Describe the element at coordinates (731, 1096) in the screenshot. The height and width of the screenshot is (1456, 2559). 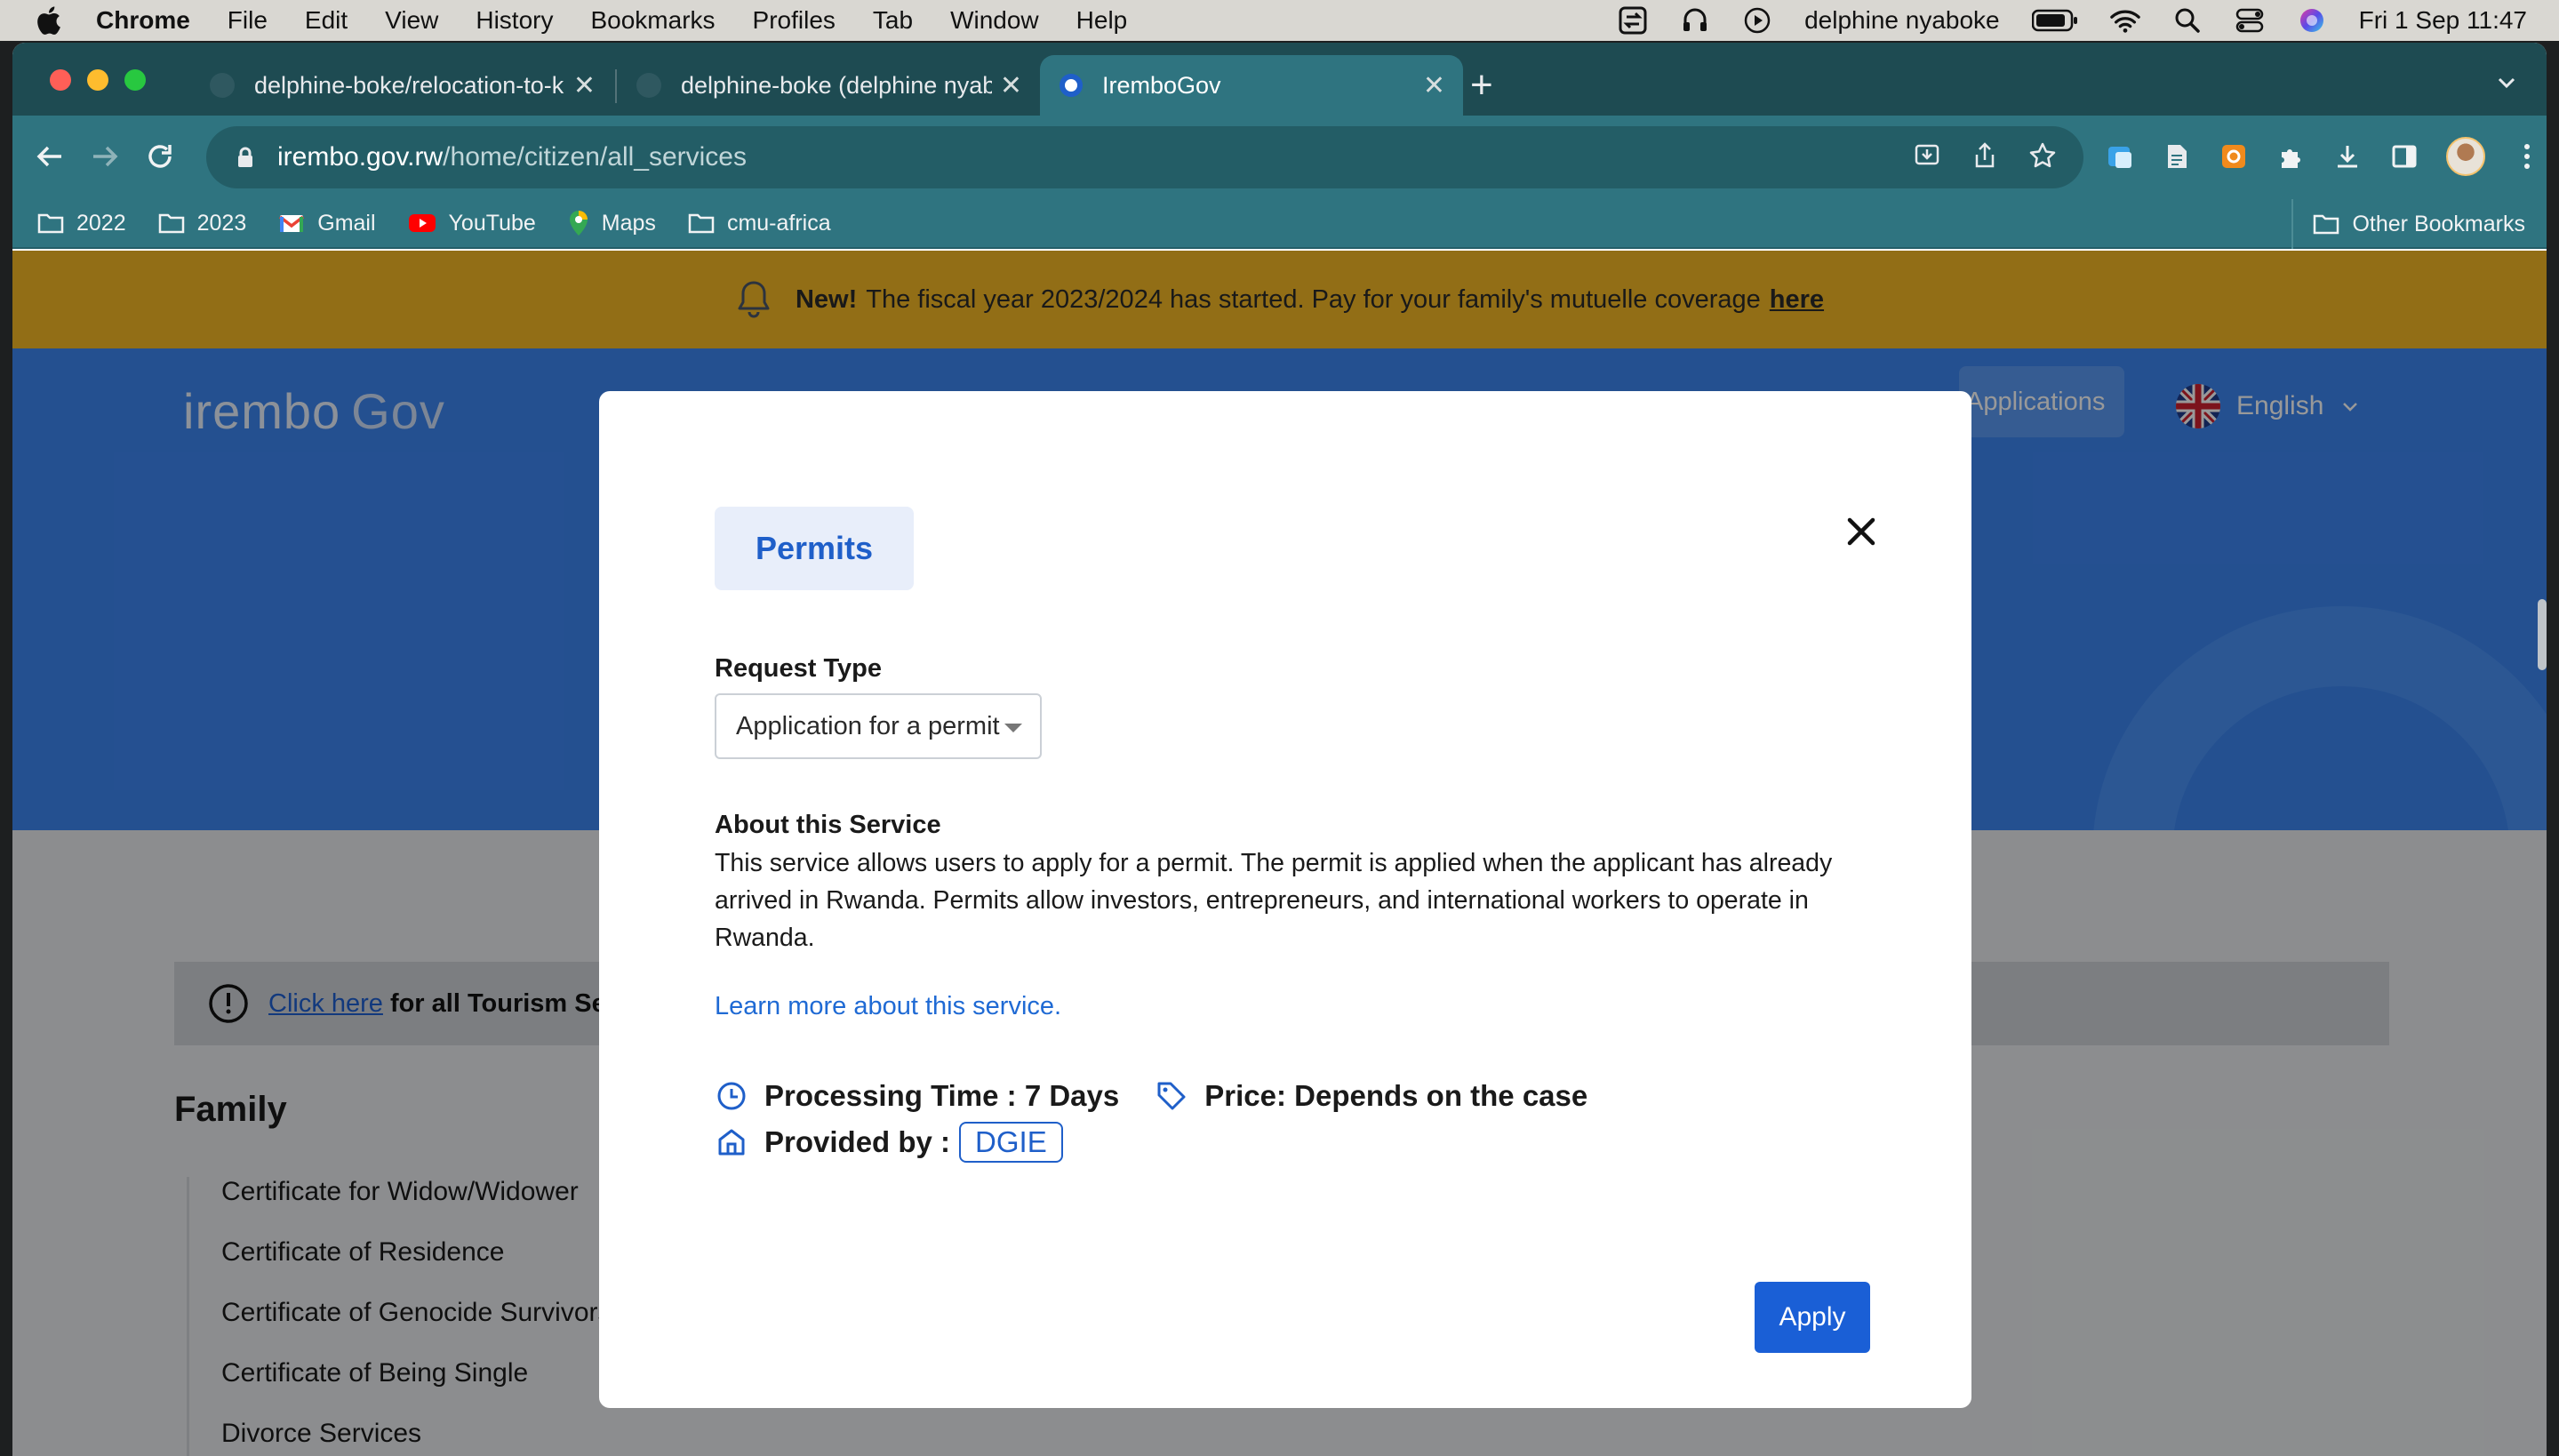
I see `clock-icon` at that location.